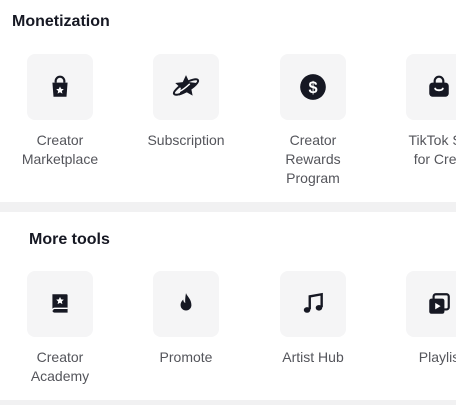  What do you see at coordinates (60, 149) in the screenshot?
I see `creator-marketplace-label: Creator Marketplace` at bounding box center [60, 149].